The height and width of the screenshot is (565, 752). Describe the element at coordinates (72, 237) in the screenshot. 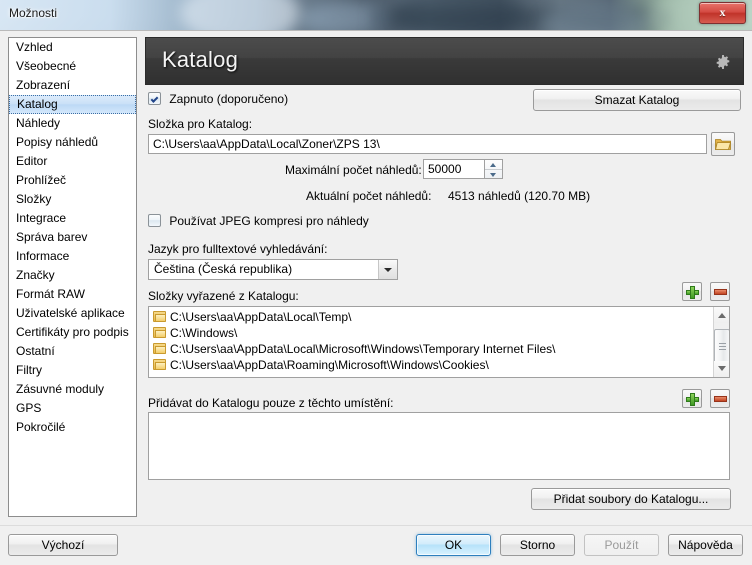

I see `sidebar-item-sprava-barev: Správa barev` at that location.